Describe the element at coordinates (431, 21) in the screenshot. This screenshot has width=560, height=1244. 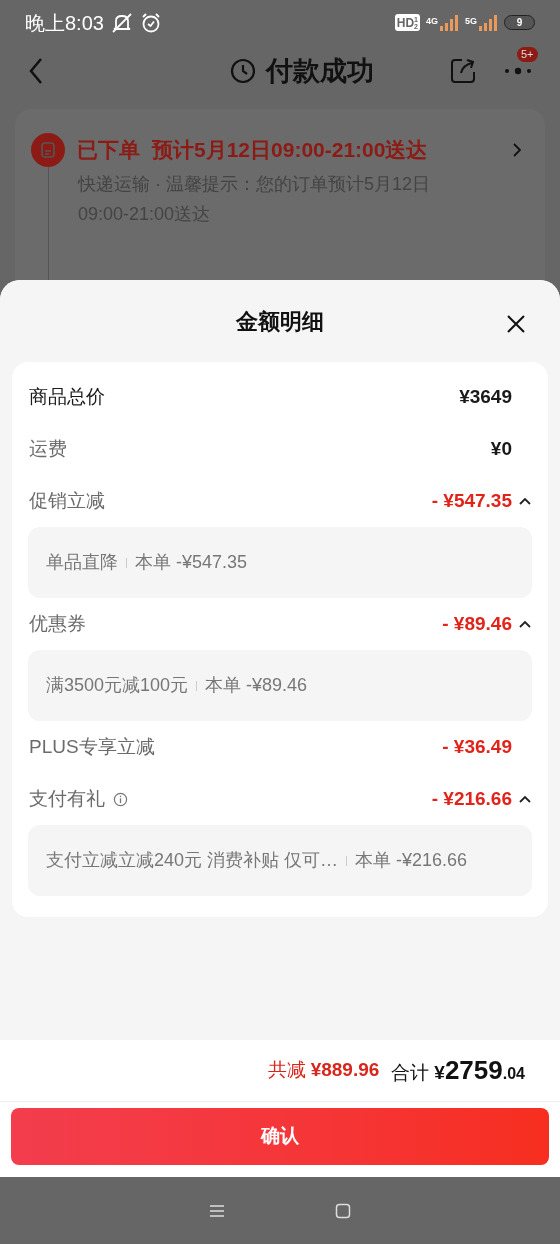
I see `network-type: 4G` at that location.